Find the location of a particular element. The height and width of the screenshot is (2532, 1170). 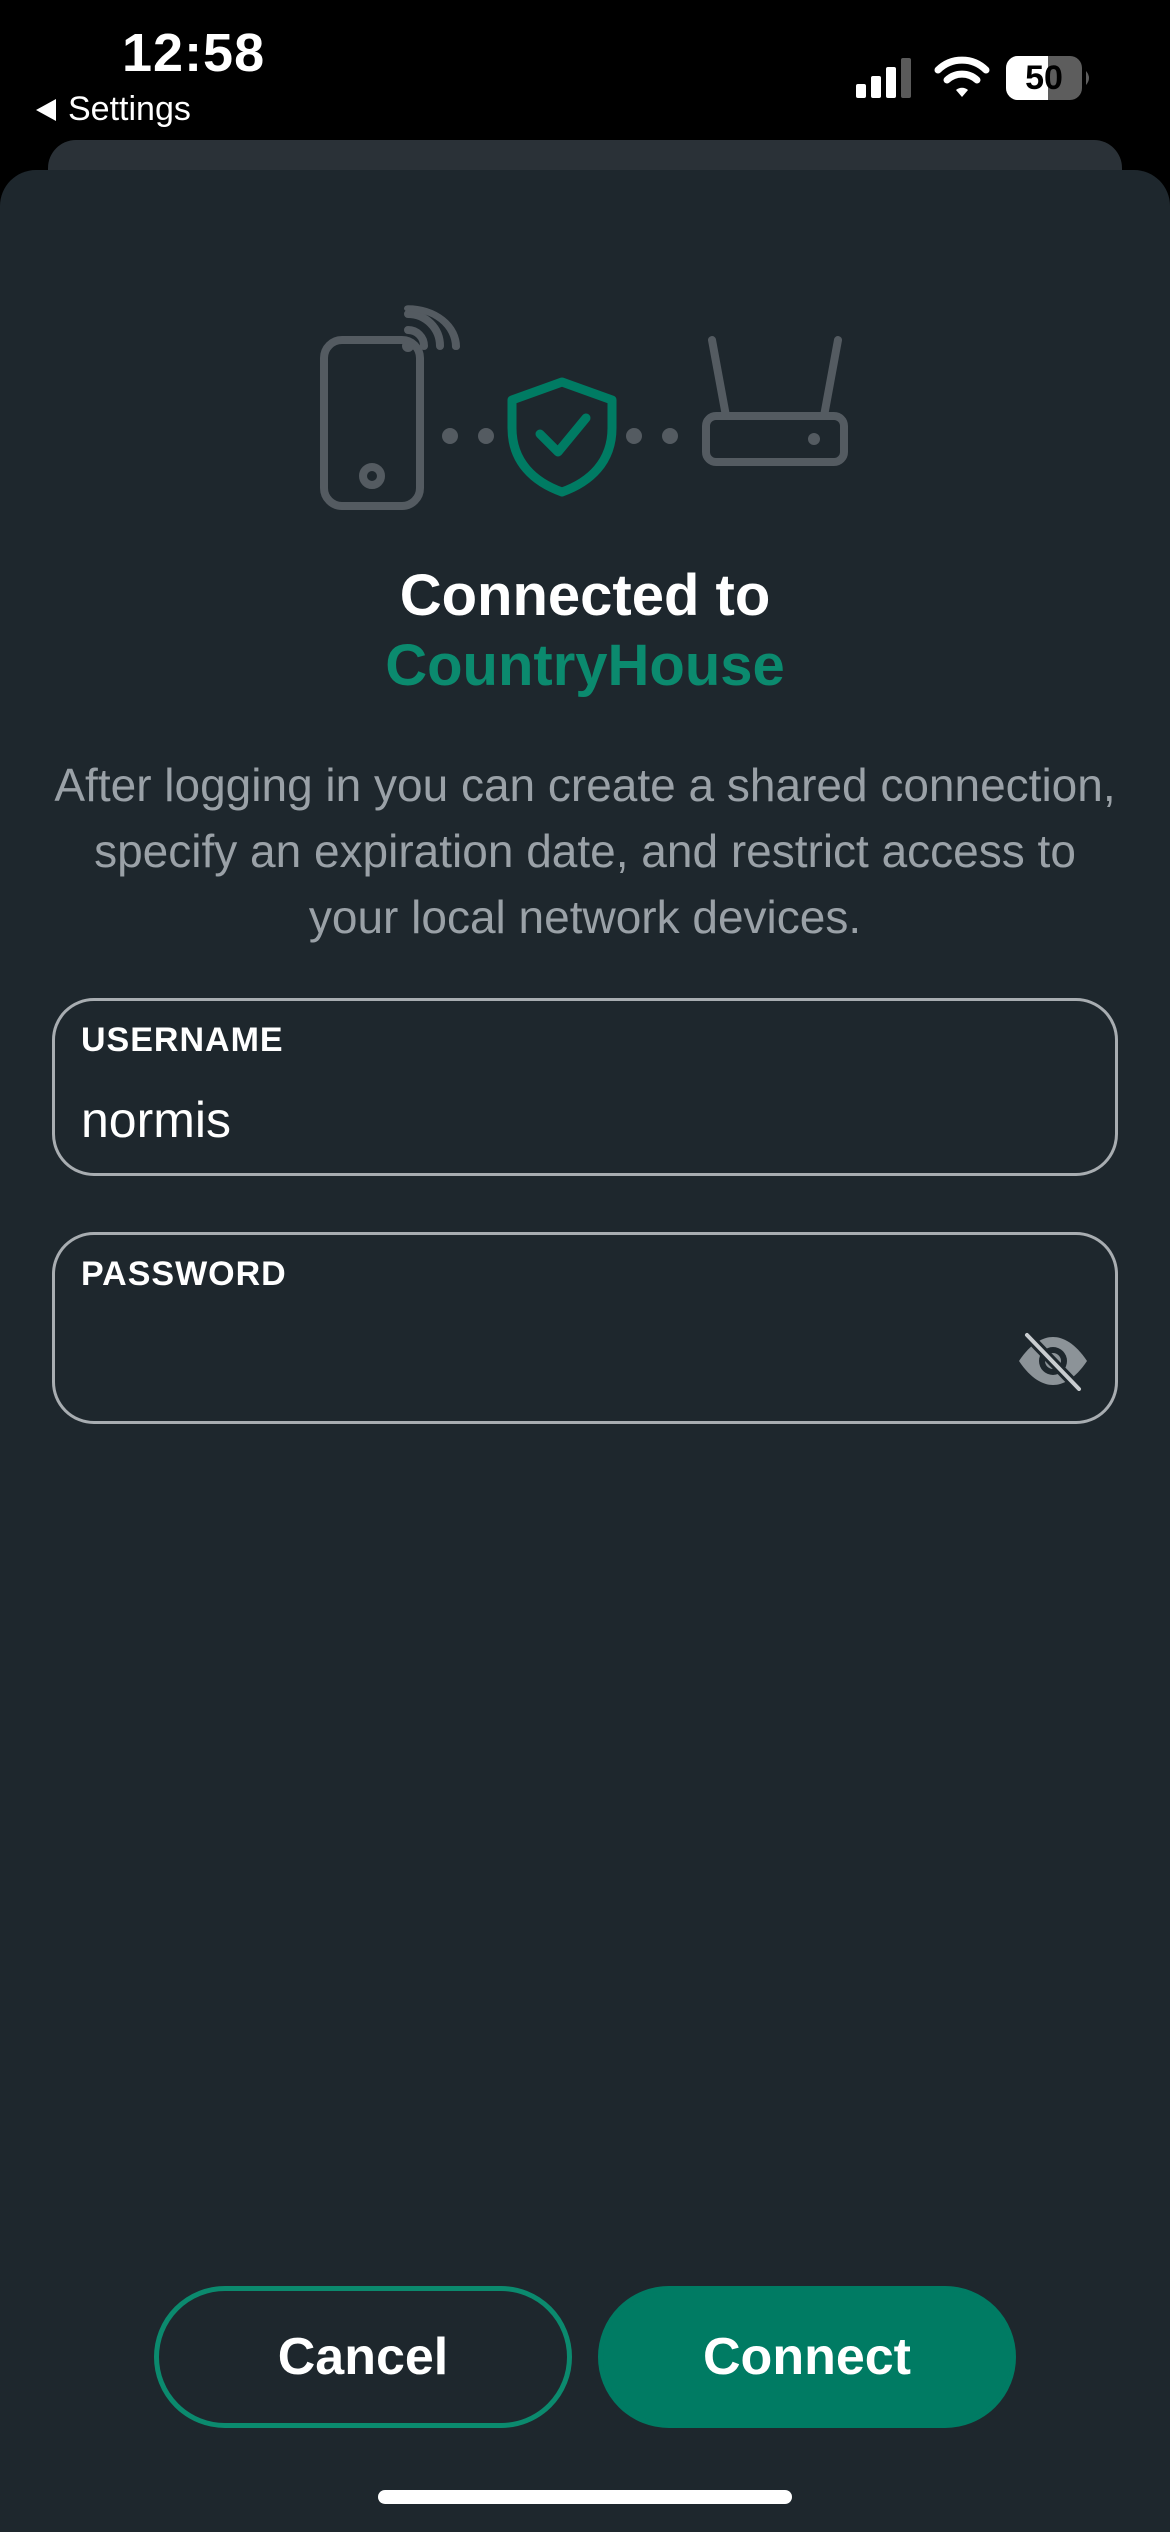

status-time: 12:58 is located at coordinates (194, 53).